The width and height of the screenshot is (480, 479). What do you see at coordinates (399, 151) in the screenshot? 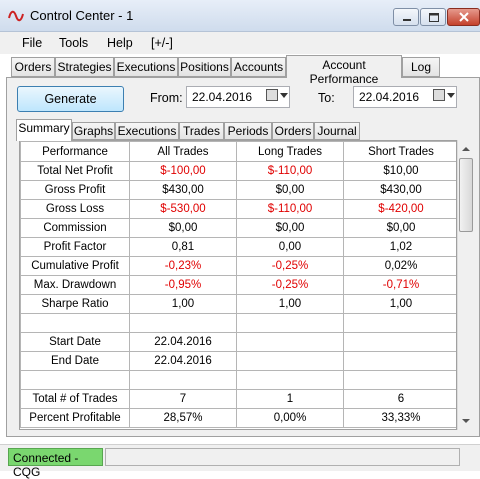
I see `column-header: Short Trades` at bounding box center [399, 151].